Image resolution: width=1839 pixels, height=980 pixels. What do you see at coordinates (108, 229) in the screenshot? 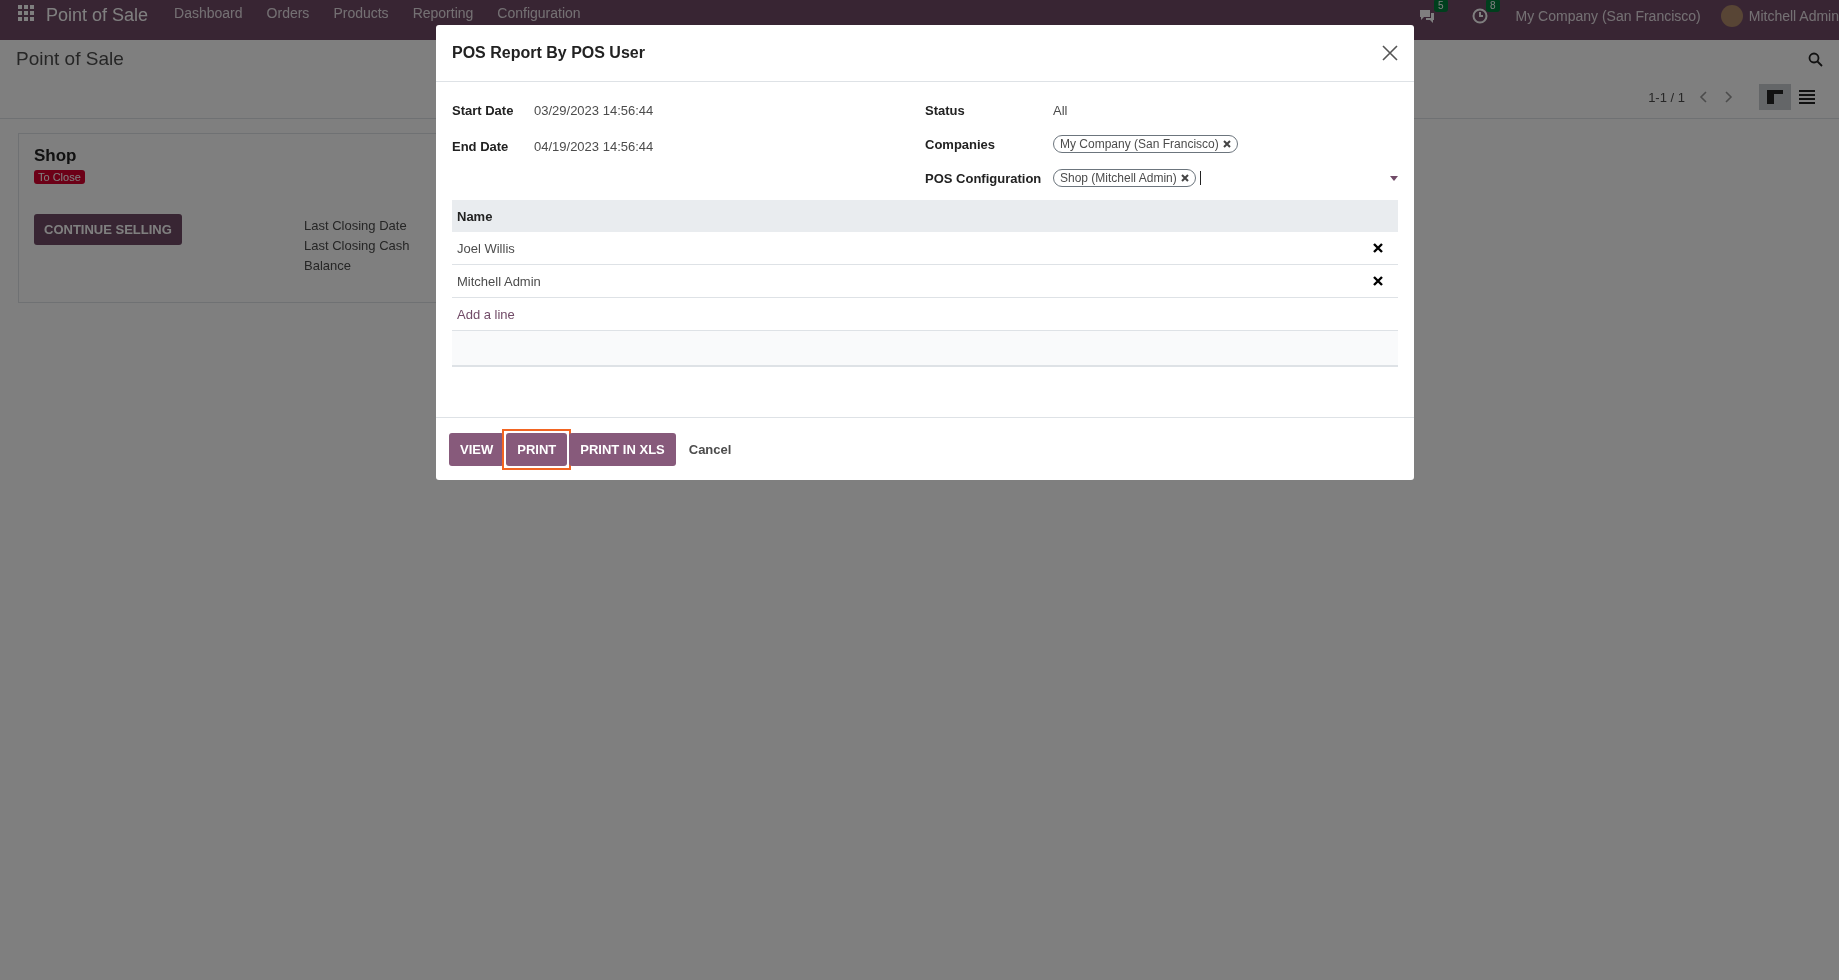
I see `continue-selling-button: CONTINUE SELLING` at bounding box center [108, 229].